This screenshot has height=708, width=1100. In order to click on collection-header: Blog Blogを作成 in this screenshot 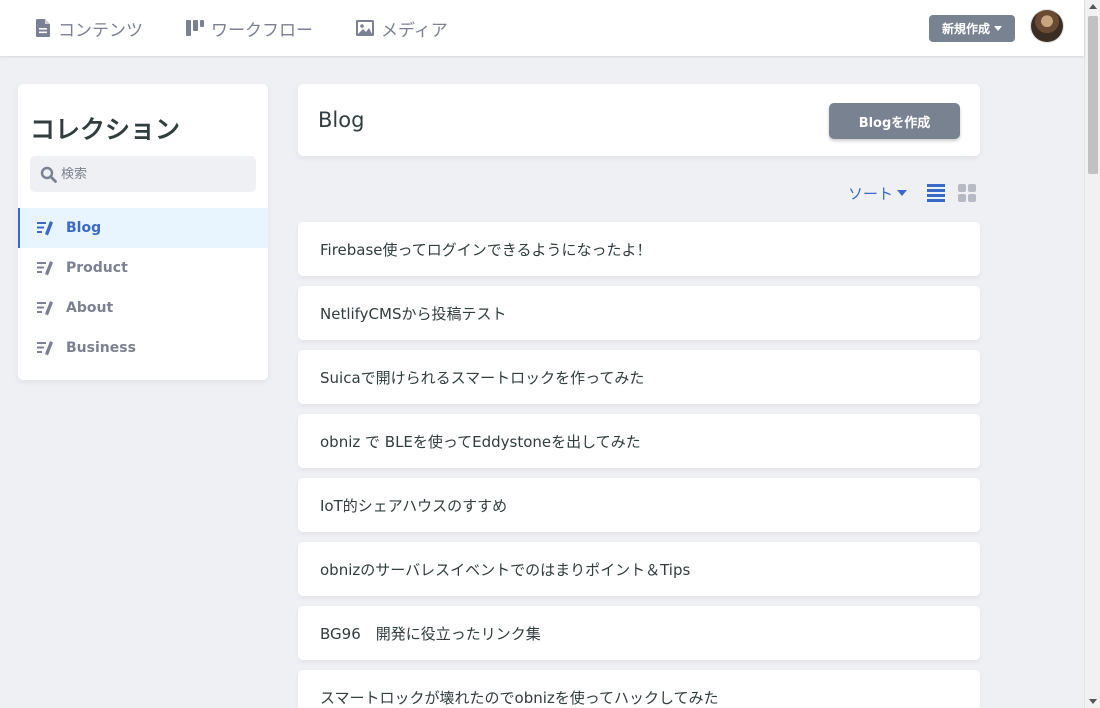, I will do `click(639, 120)`.